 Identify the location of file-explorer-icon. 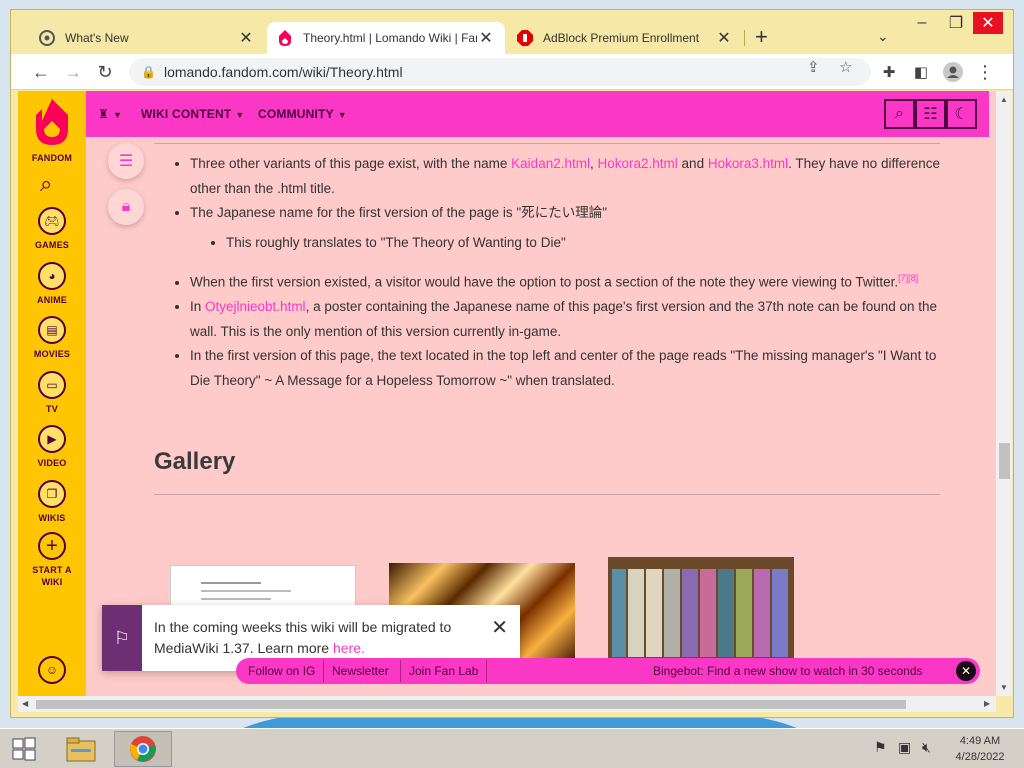
(81, 749).